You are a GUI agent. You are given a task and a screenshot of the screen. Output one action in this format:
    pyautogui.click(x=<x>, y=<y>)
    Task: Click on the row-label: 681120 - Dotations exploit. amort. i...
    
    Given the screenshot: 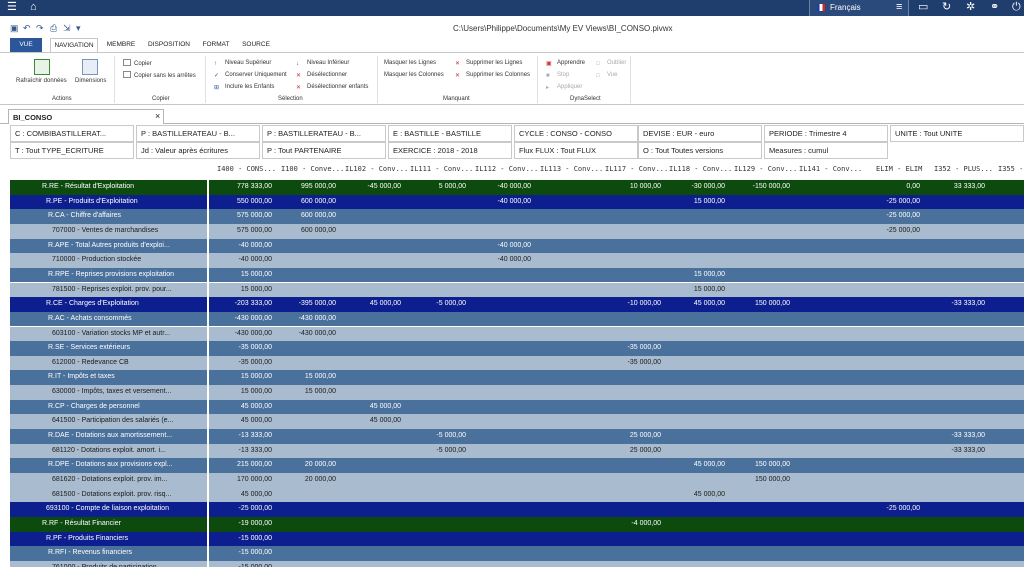 What is the action you would take?
    pyautogui.click(x=108, y=451)
    